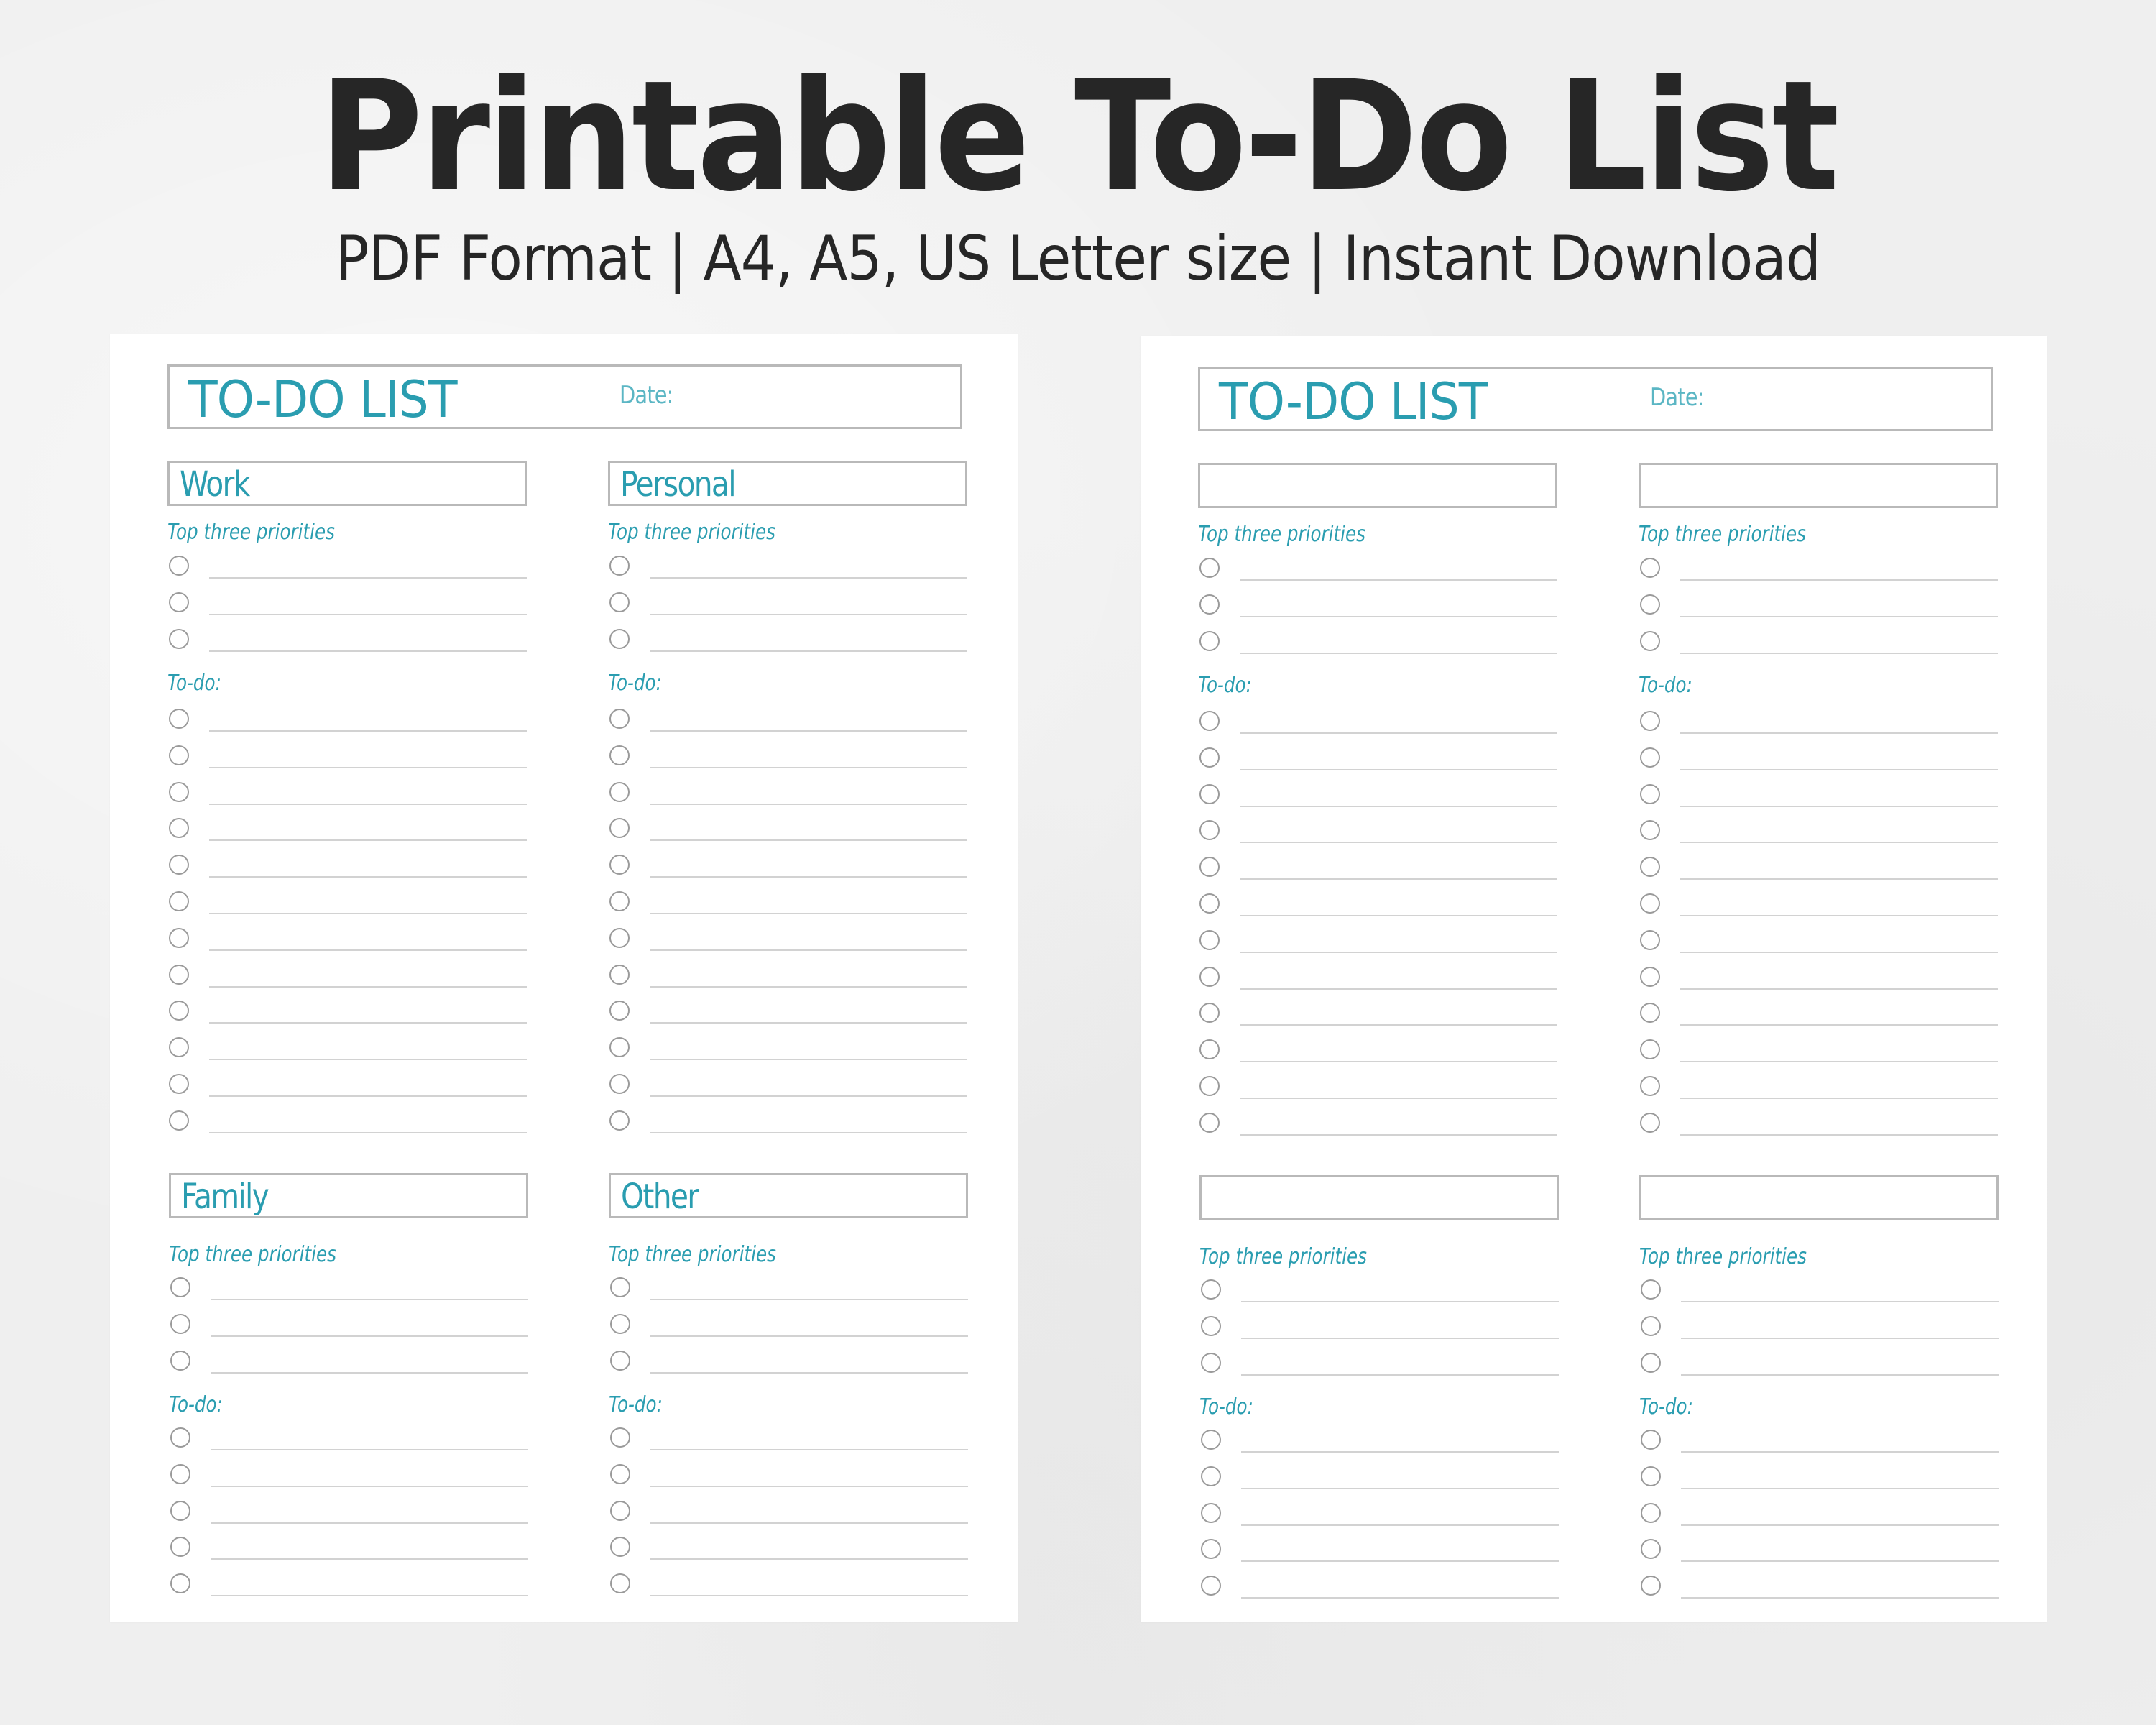 The height and width of the screenshot is (1725, 2156). I want to click on section-title-field: Family, so click(348, 1195).